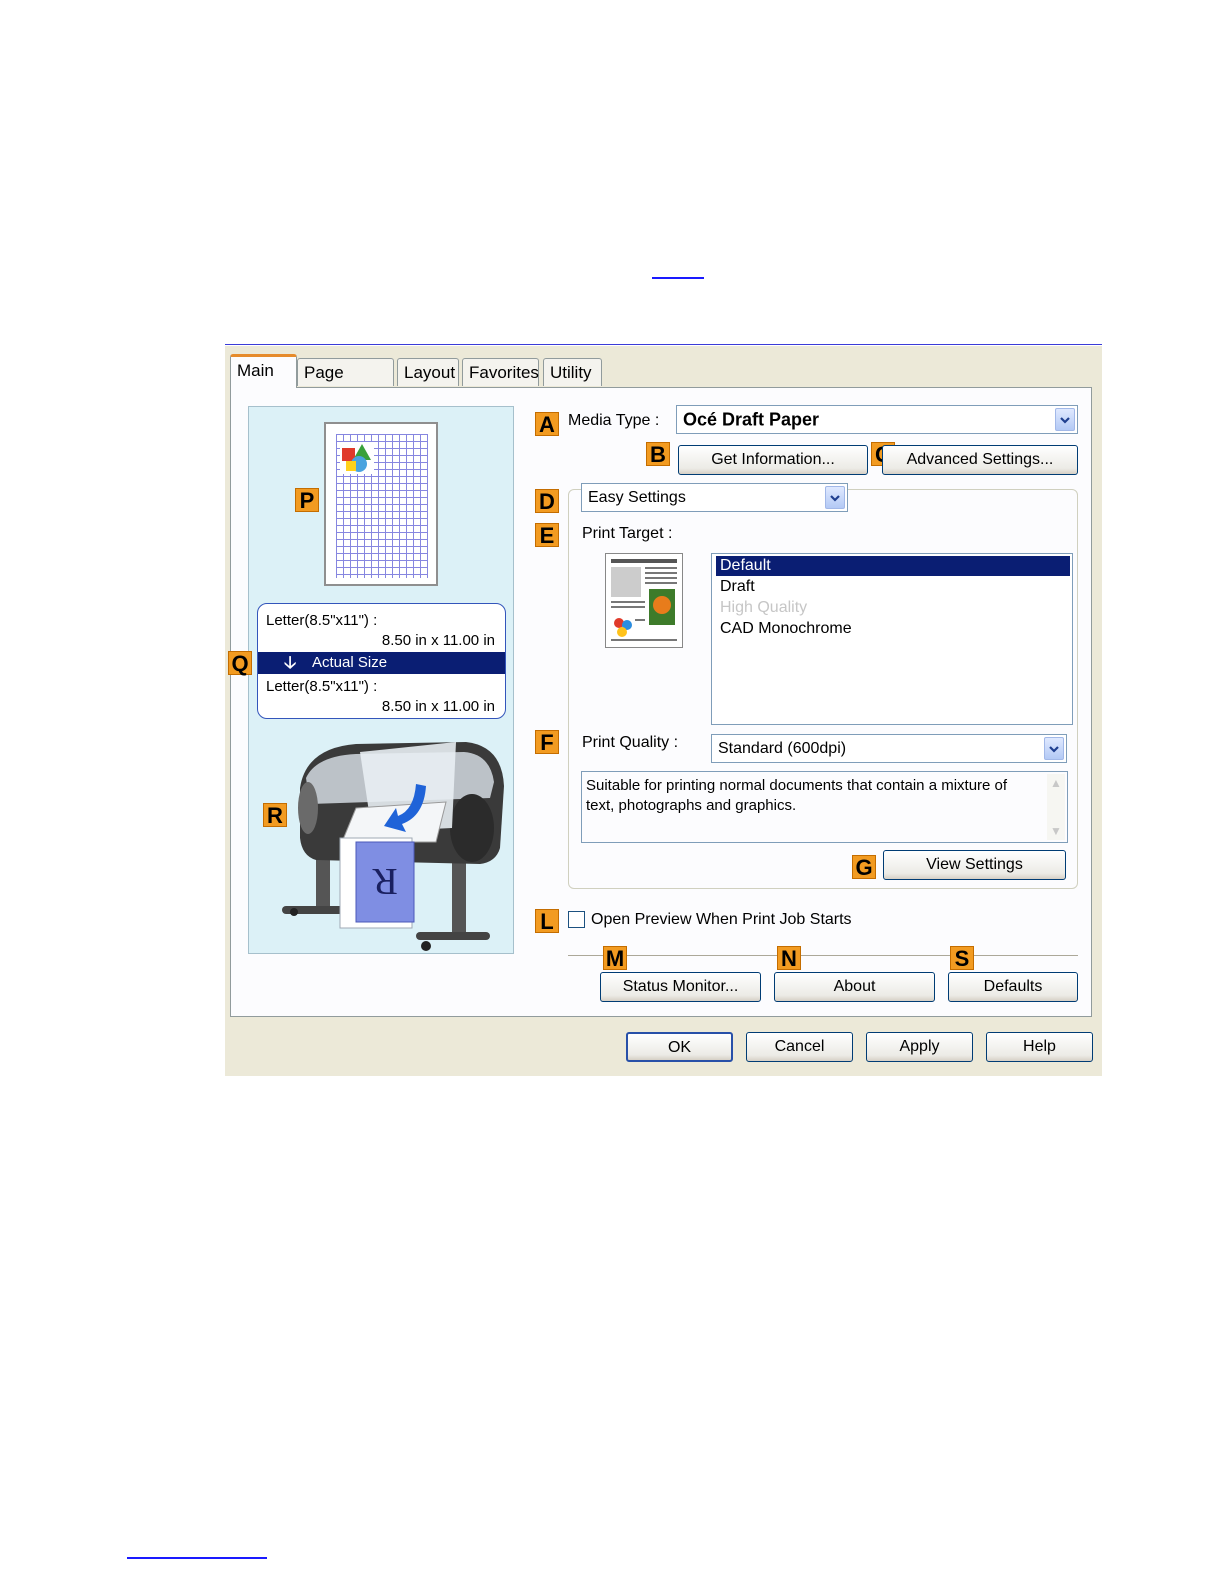 This screenshot has width=1224, height=1584. What do you see at coordinates (663, 344) in the screenshot?
I see `dialog-top-border` at bounding box center [663, 344].